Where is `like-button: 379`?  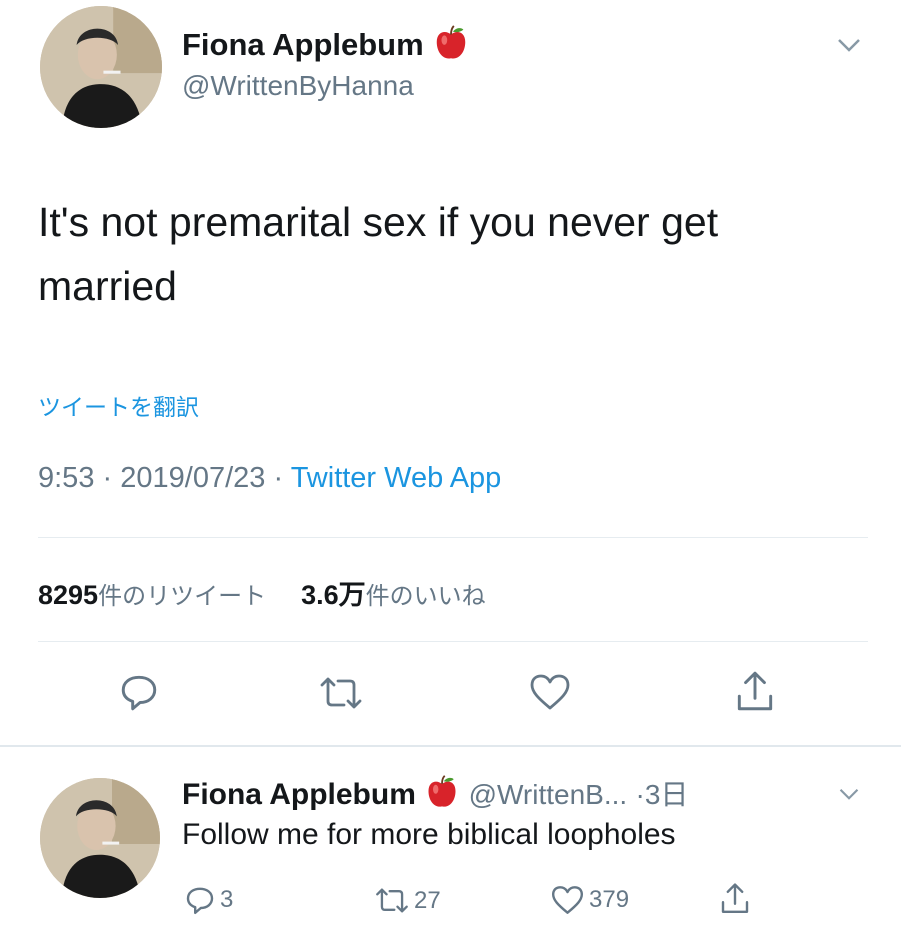
like-button: 379 is located at coordinates (589, 900).